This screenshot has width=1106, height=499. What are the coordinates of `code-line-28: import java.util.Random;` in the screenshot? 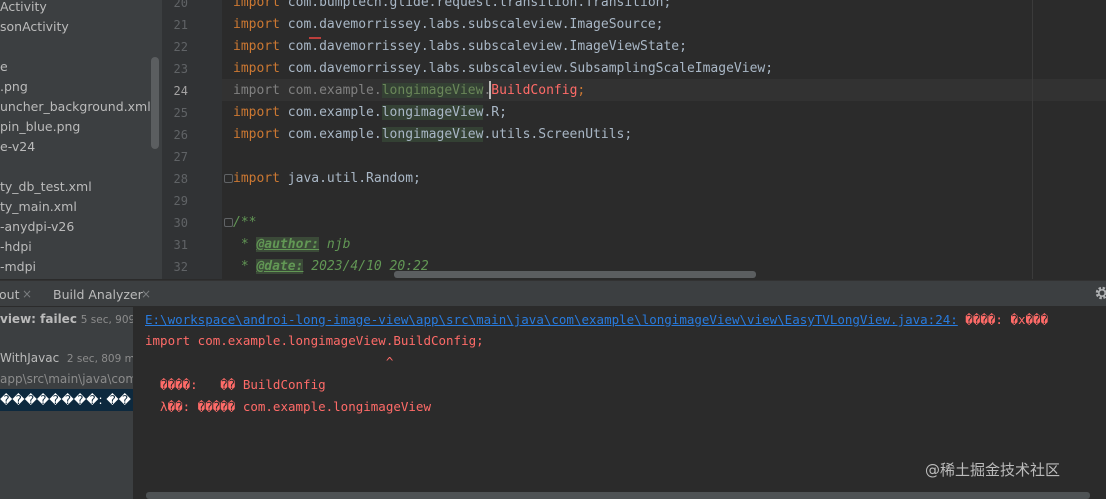 It's located at (327, 178).